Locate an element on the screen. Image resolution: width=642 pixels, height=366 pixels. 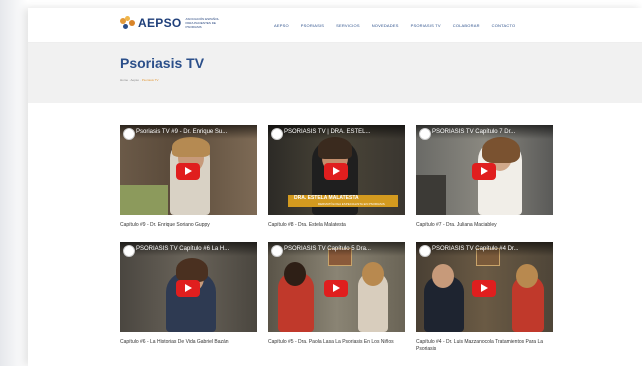
page-title: Psoriasis TV is located at coordinates (162, 63).